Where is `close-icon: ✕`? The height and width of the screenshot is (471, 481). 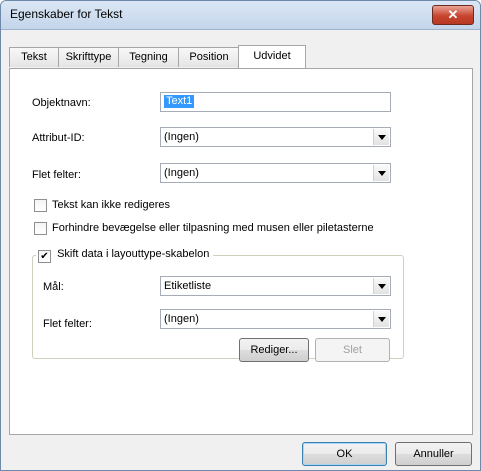
close-icon: ✕ is located at coordinates (453, 14).